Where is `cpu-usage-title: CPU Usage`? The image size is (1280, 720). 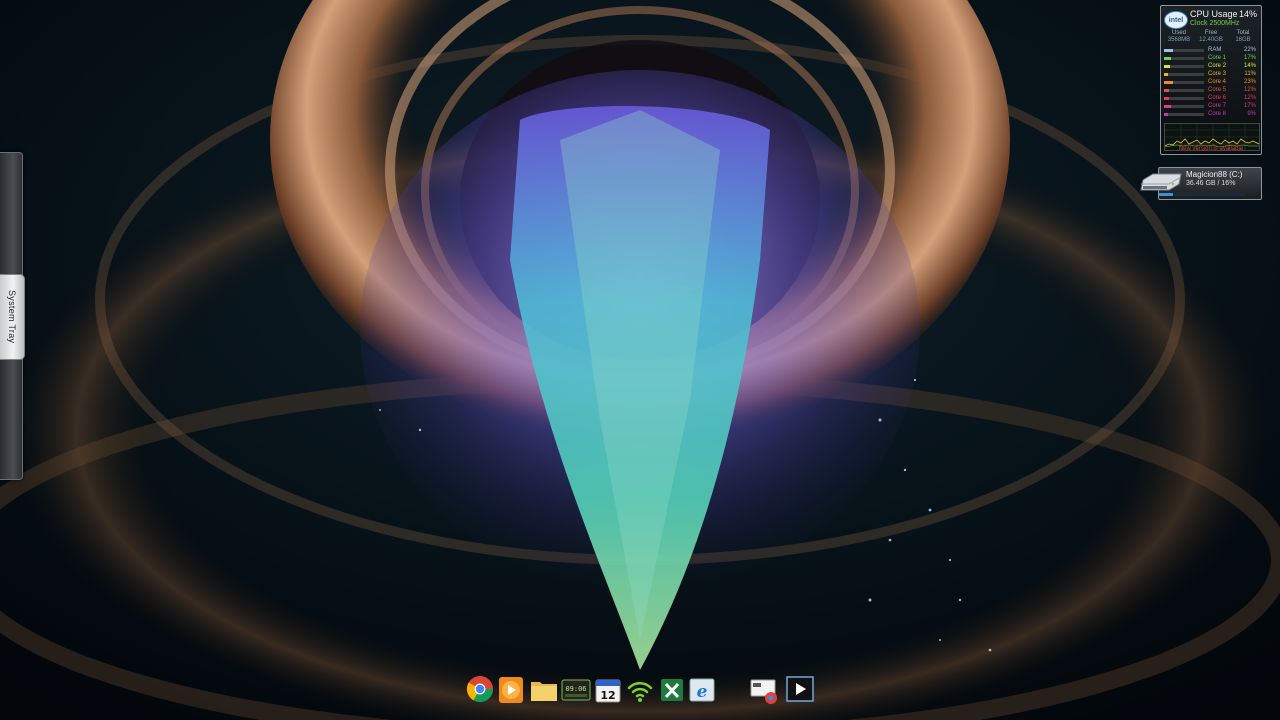
cpu-usage-title: CPU Usage is located at coordinates (1214, 14).